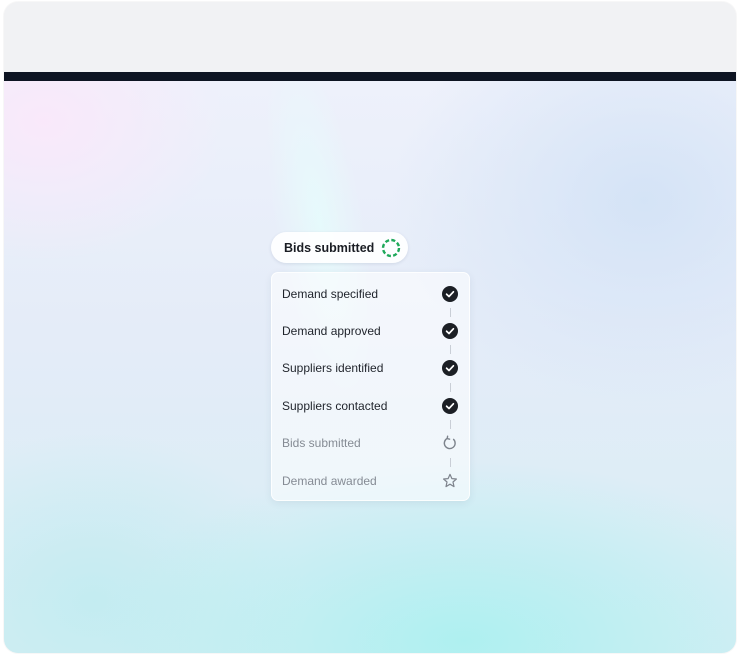  What do you see at coordinates (370, 37) in the screenshot?
I see `top-bar` at bounding box center [370, 37].